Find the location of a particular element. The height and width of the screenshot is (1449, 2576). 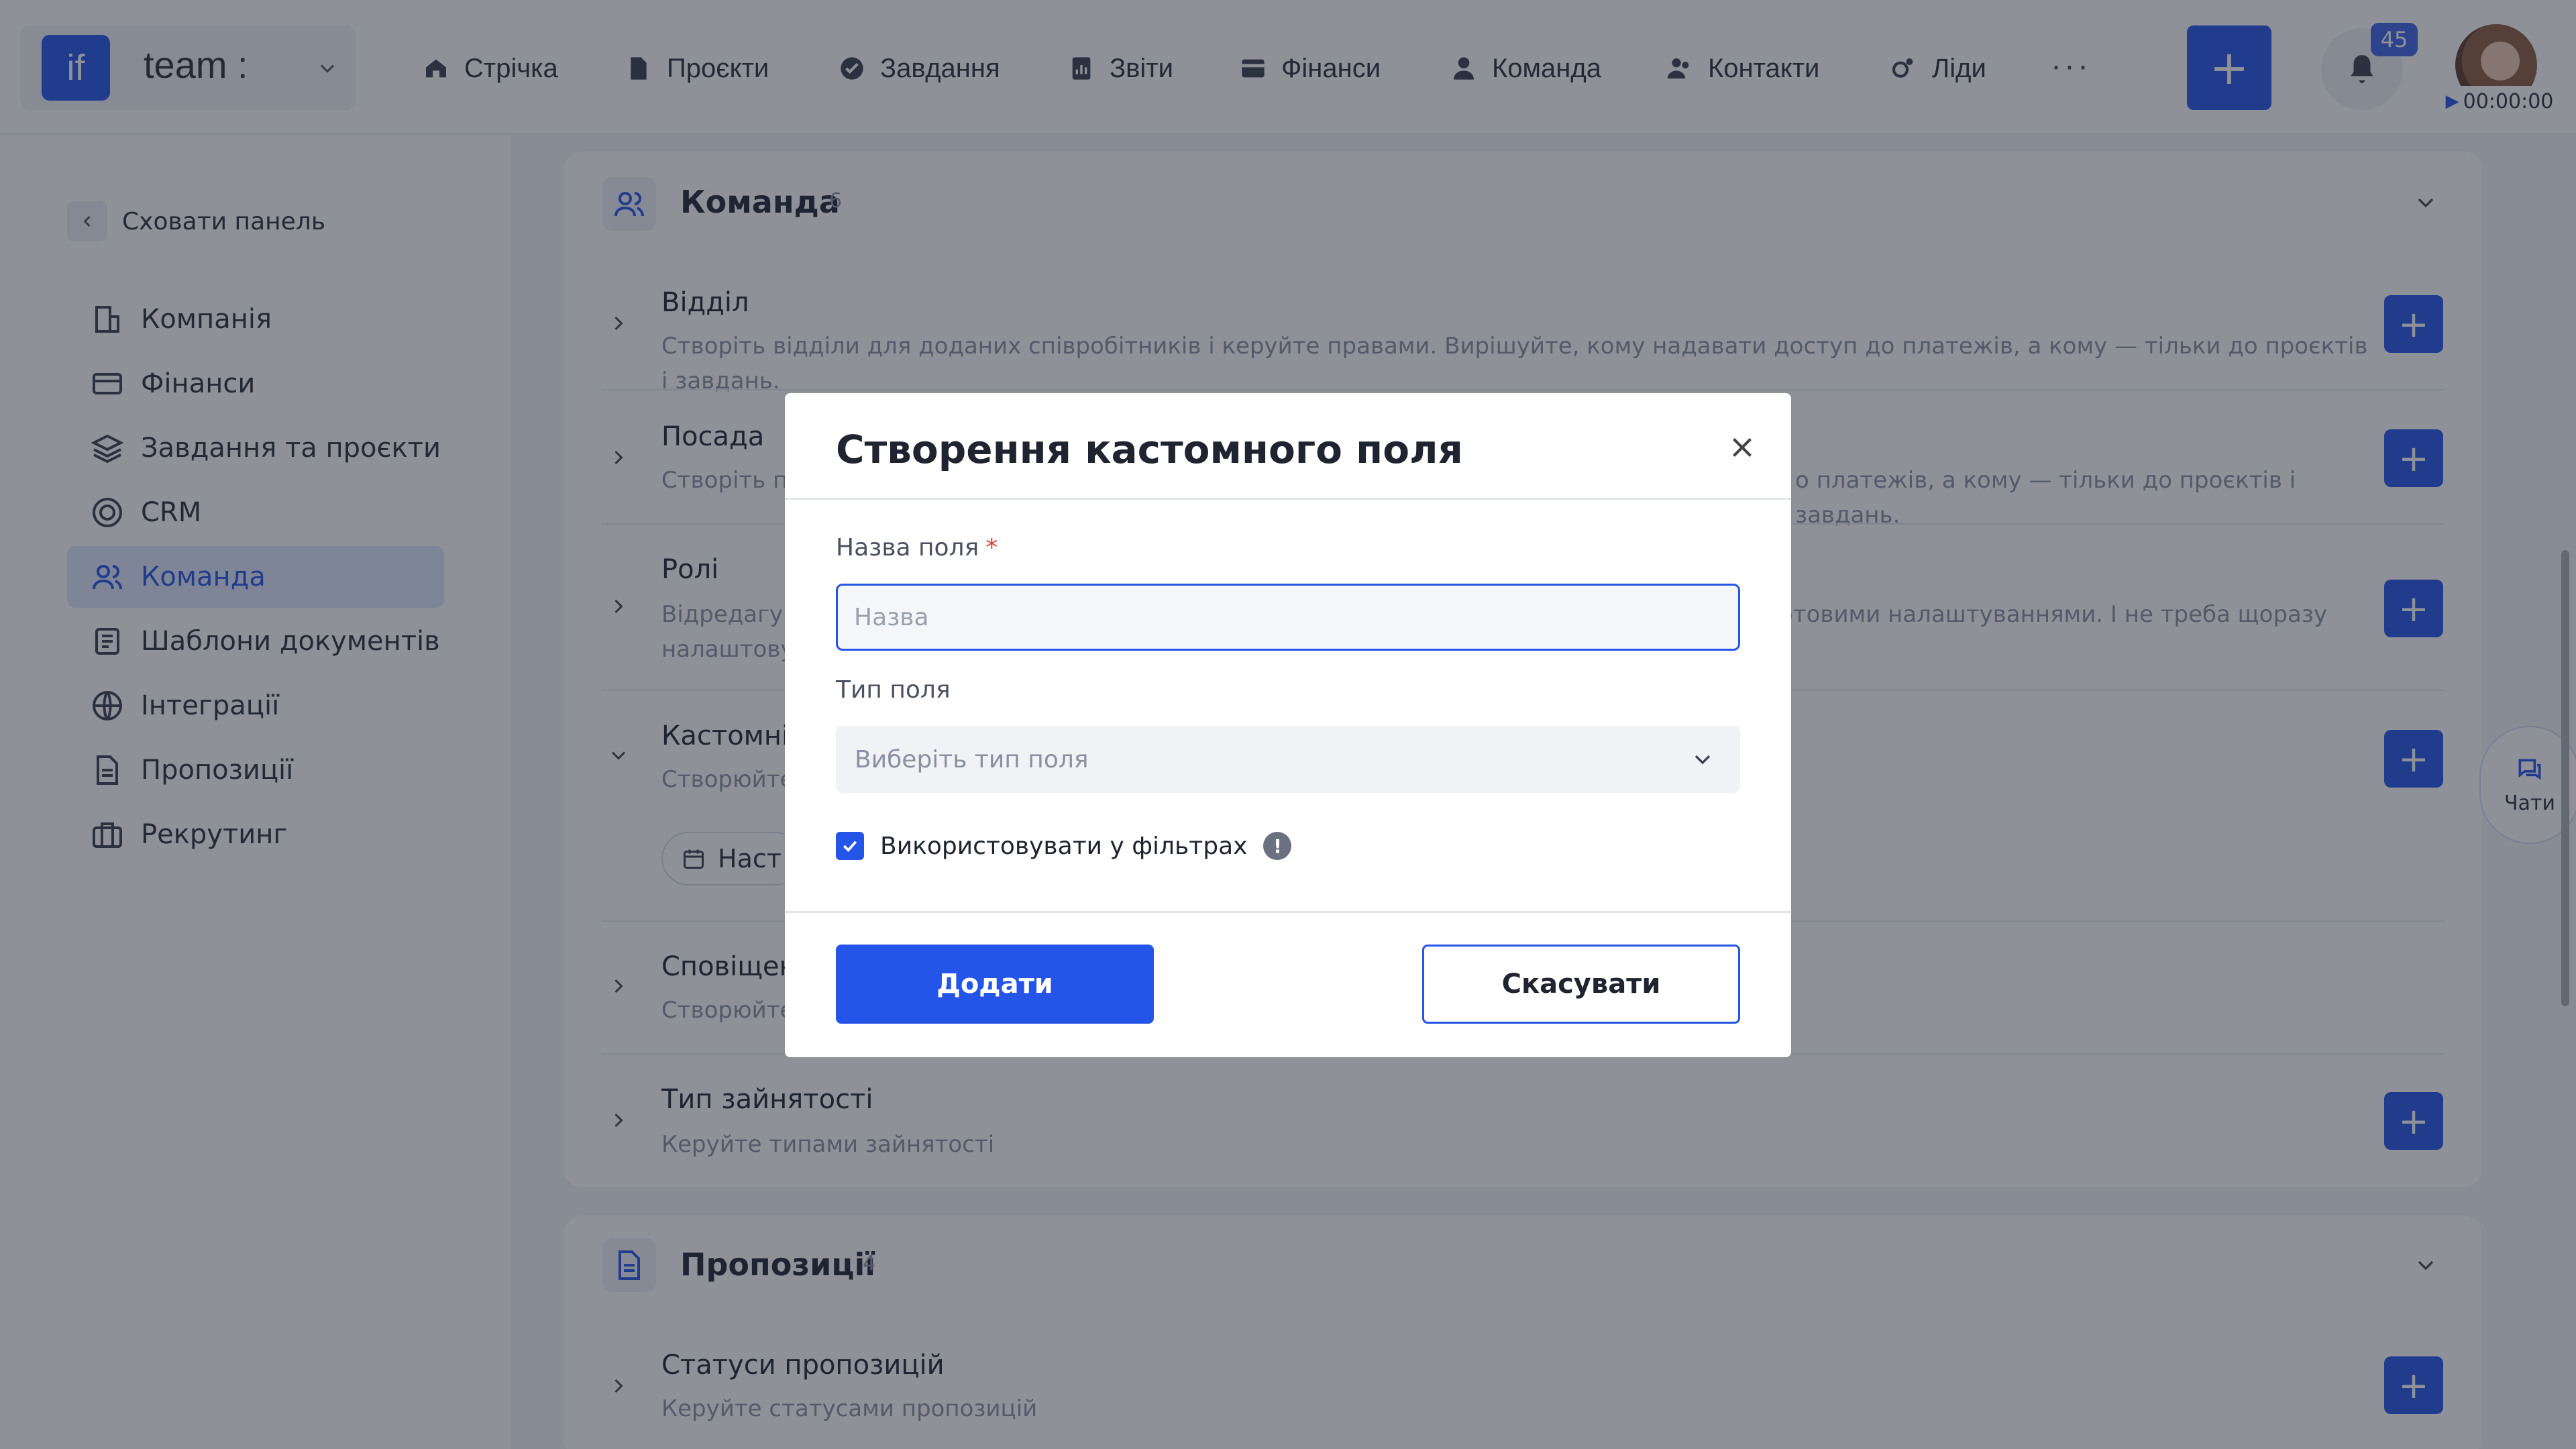

info-icon: ! is located at coordinates (1277, 846).